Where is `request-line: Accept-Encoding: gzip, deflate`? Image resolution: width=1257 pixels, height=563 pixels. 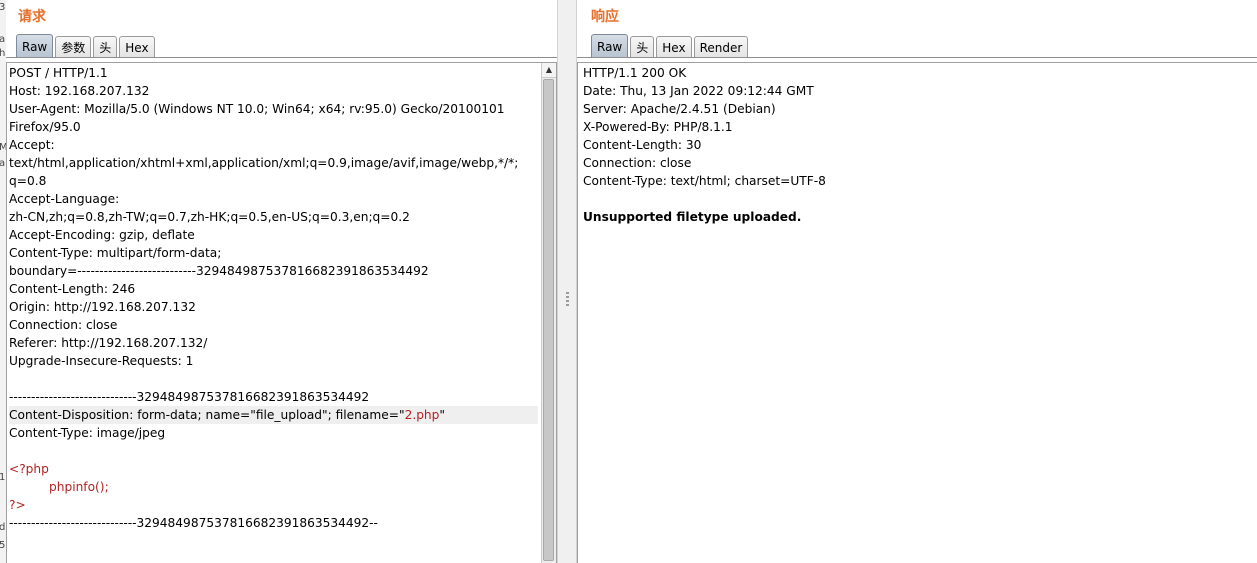
request-line: Accept-Encoding: gzip, deflate is located at coordinates (102, 235).